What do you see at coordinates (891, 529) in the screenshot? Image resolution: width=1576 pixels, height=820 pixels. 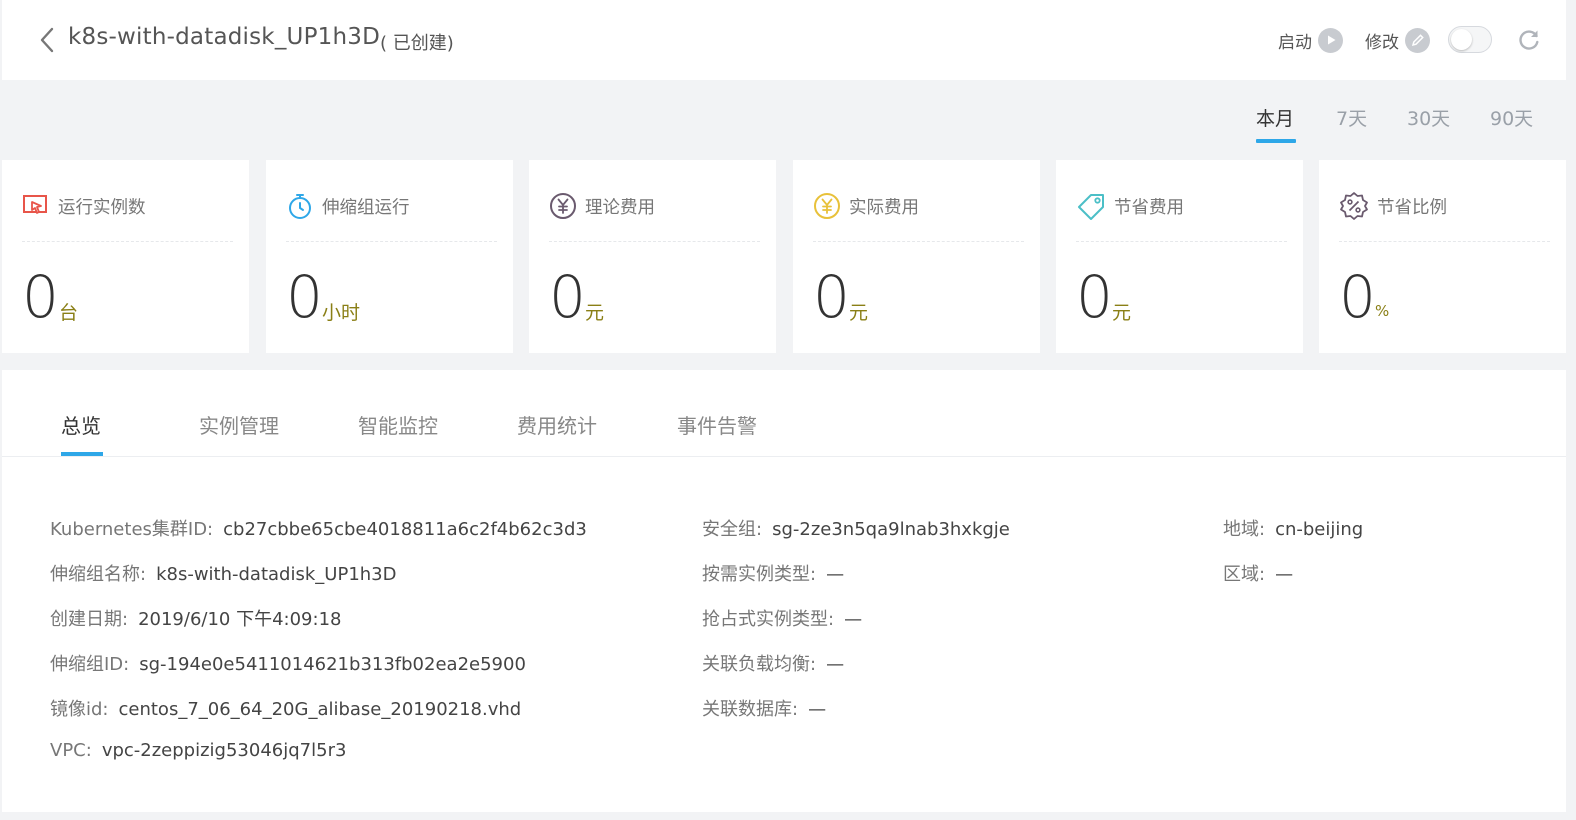 I see `field-value: sg-2ze3n5qa9lnab3hxkgje` at bounding box center [891, 529].